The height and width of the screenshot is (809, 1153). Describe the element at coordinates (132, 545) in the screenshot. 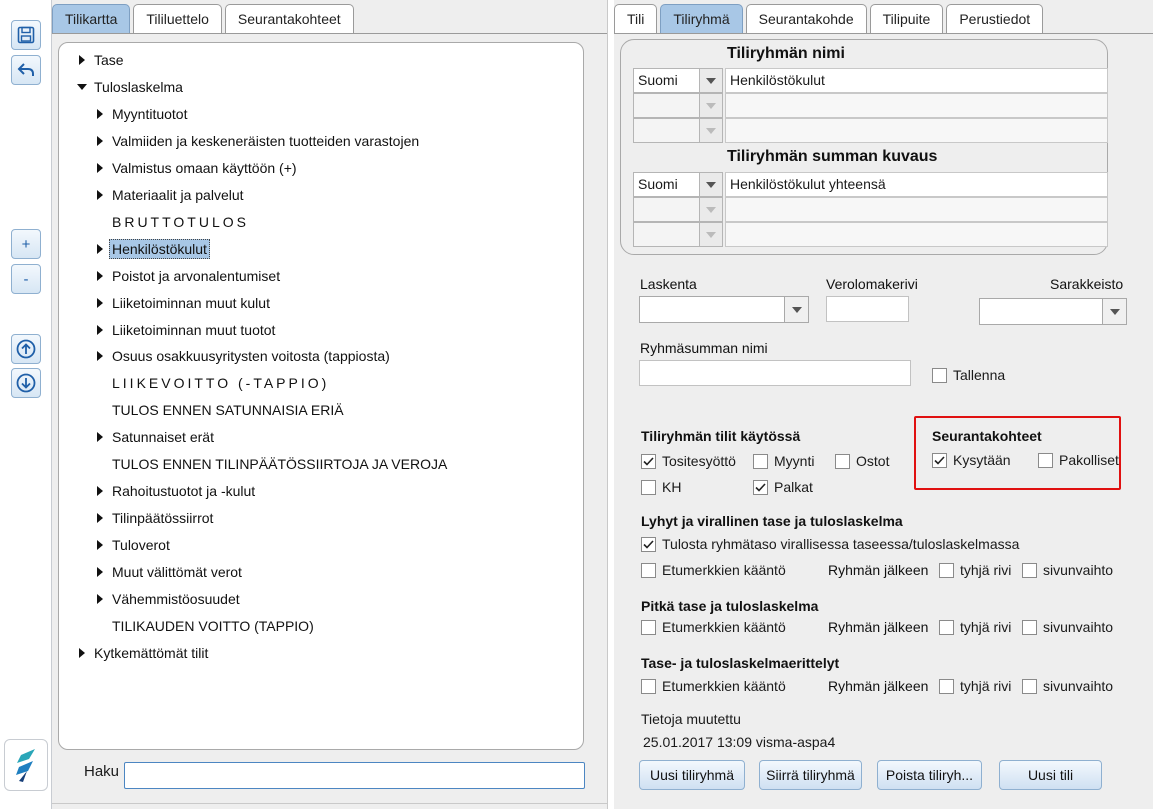

I see `tree-item: Tuloverot` at that location.